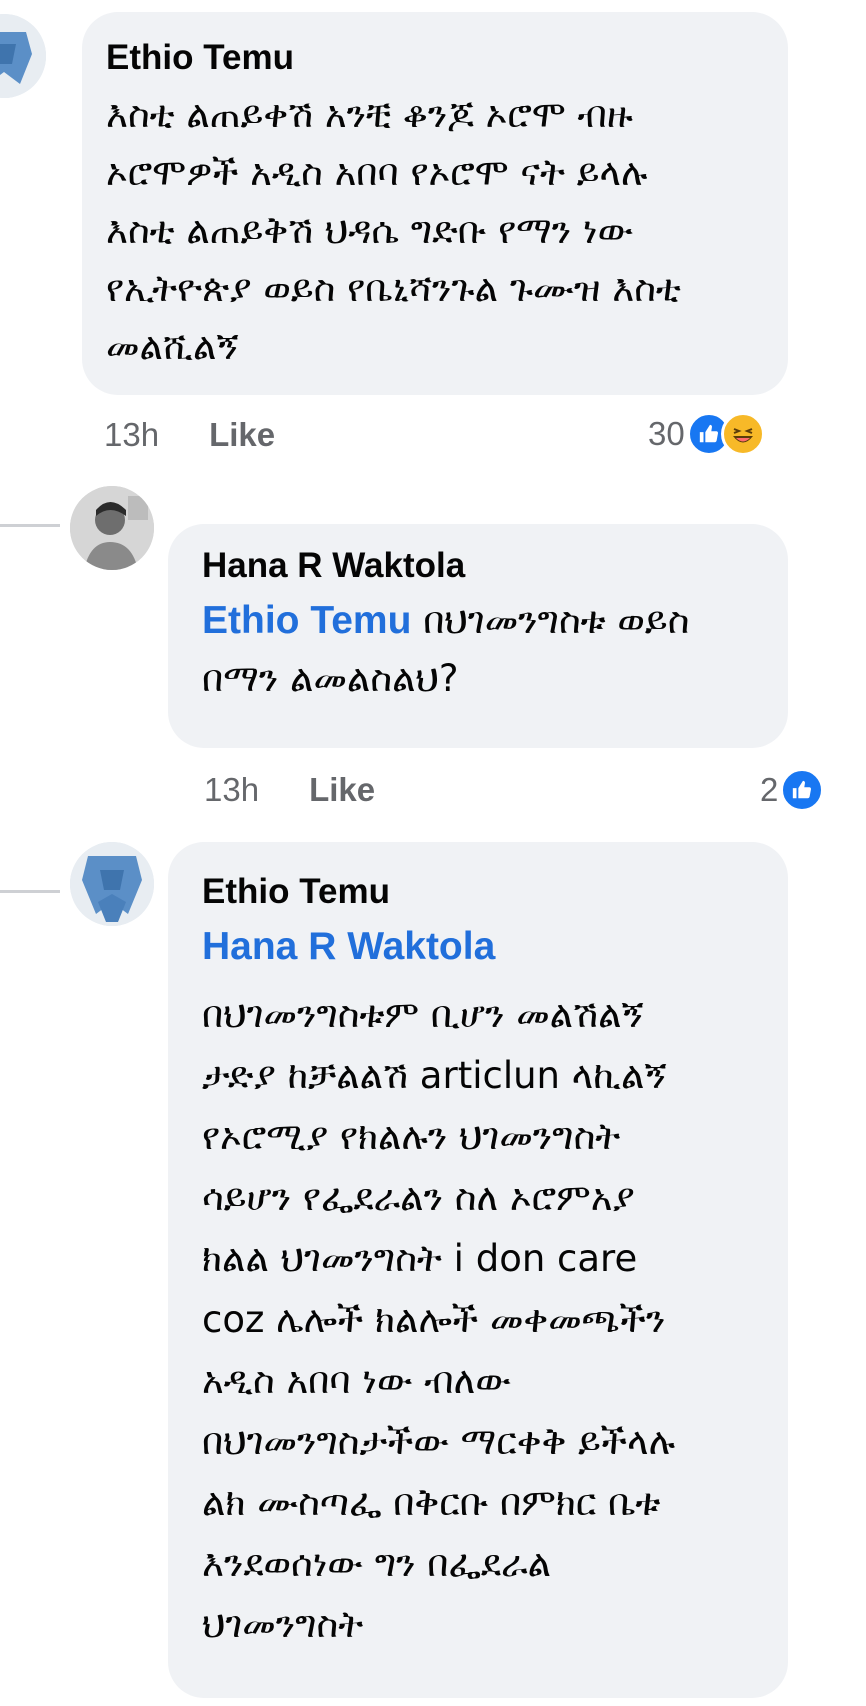  Describe the element at coordinates (306, 620) in the screenshot. I see `mention-link: Ethio Temu` at that location.